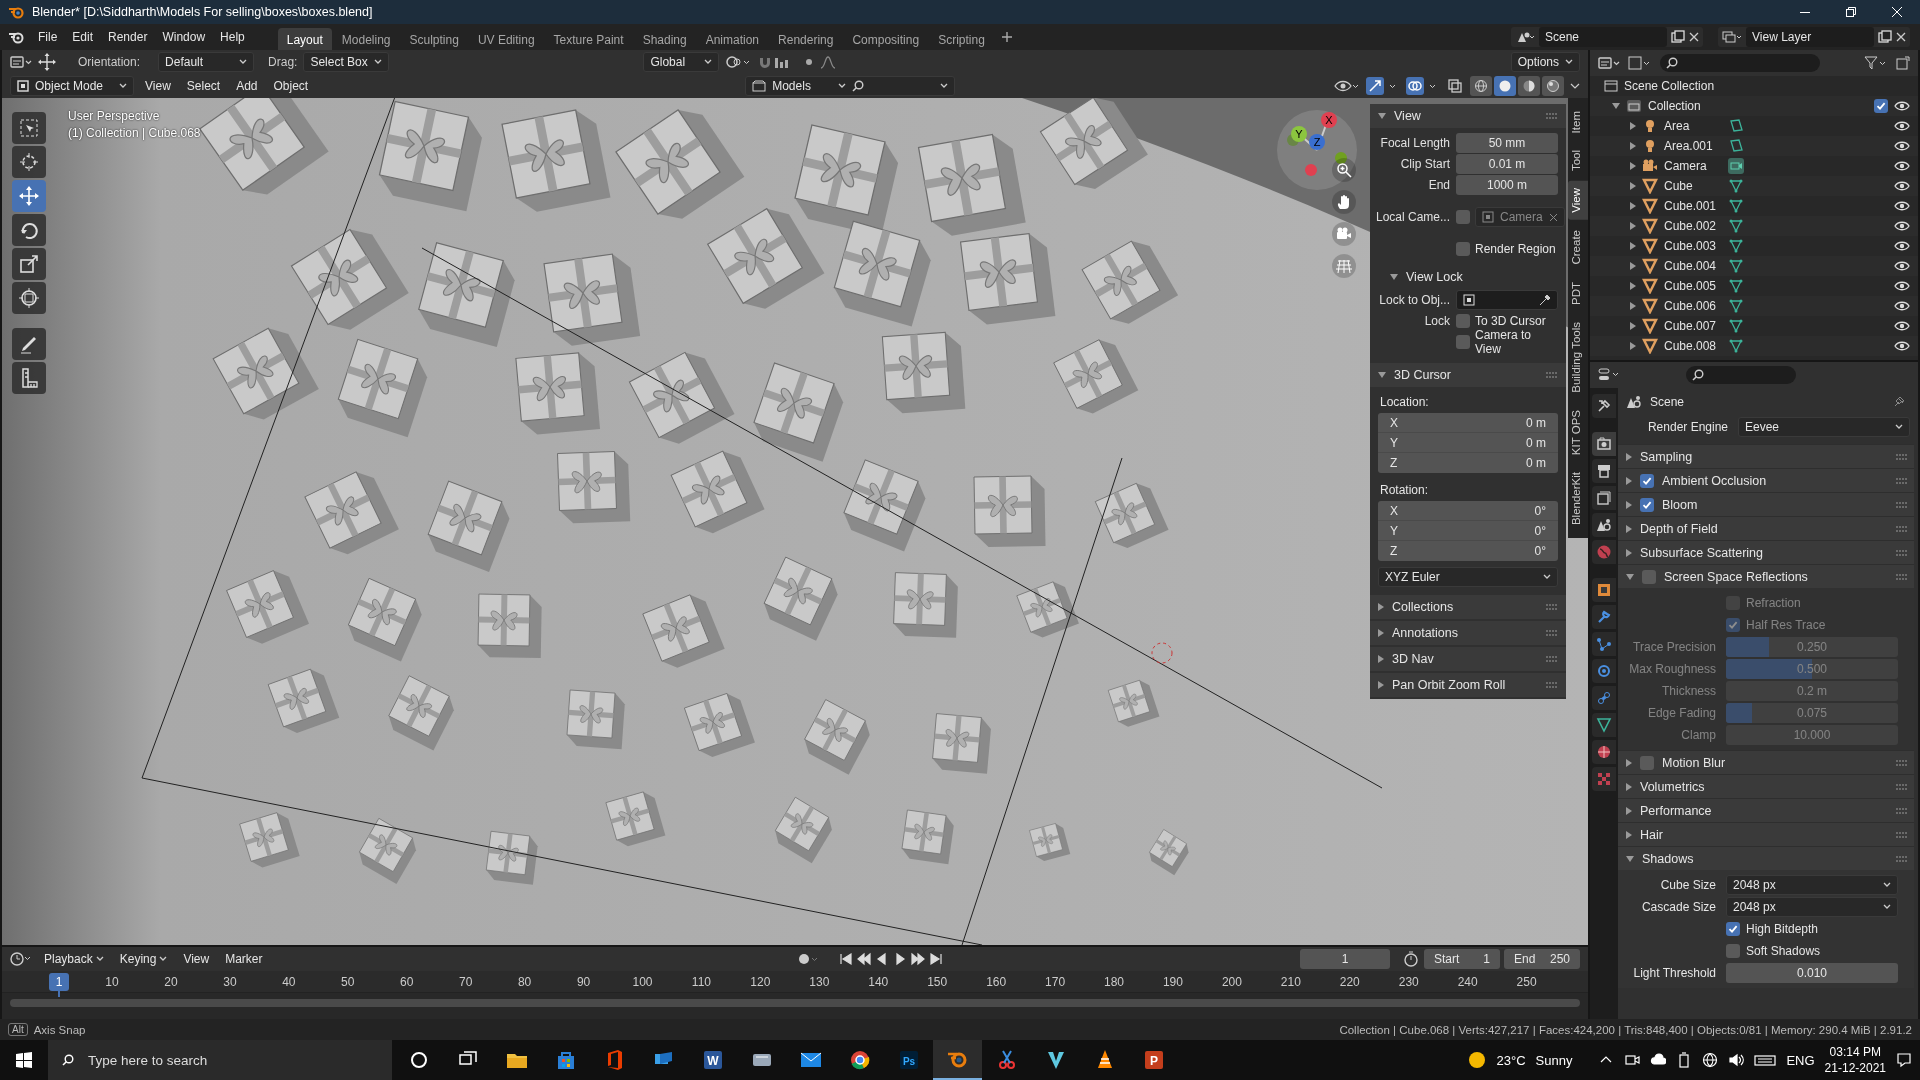 The image size is (1920, 1080). I want to click on menu-item: File, so click(48, 37).